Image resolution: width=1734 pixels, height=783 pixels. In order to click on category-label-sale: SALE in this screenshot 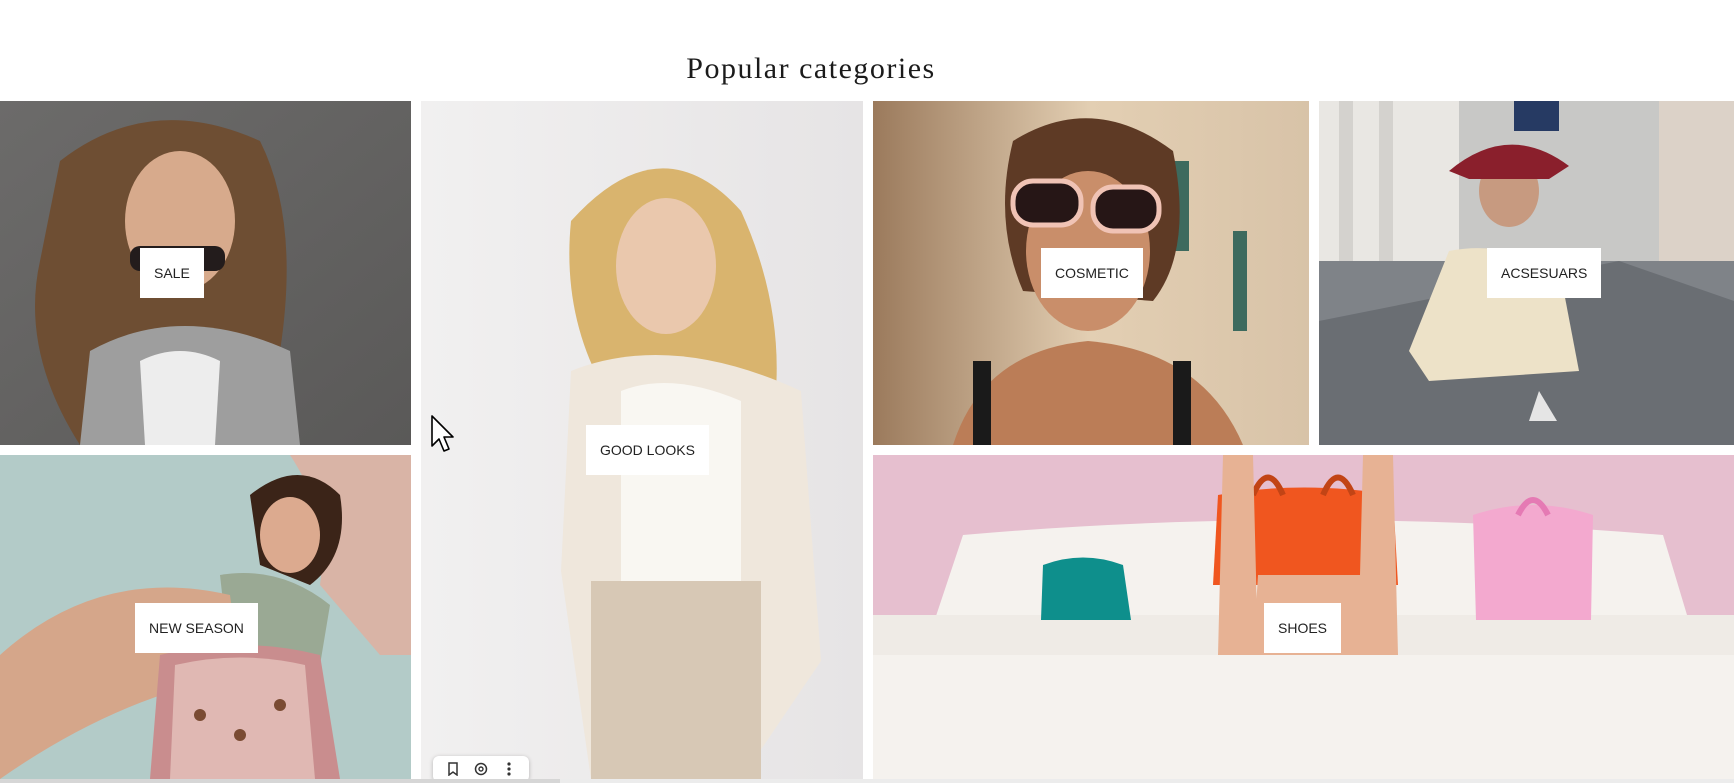, I will do `click(172, 273)`.